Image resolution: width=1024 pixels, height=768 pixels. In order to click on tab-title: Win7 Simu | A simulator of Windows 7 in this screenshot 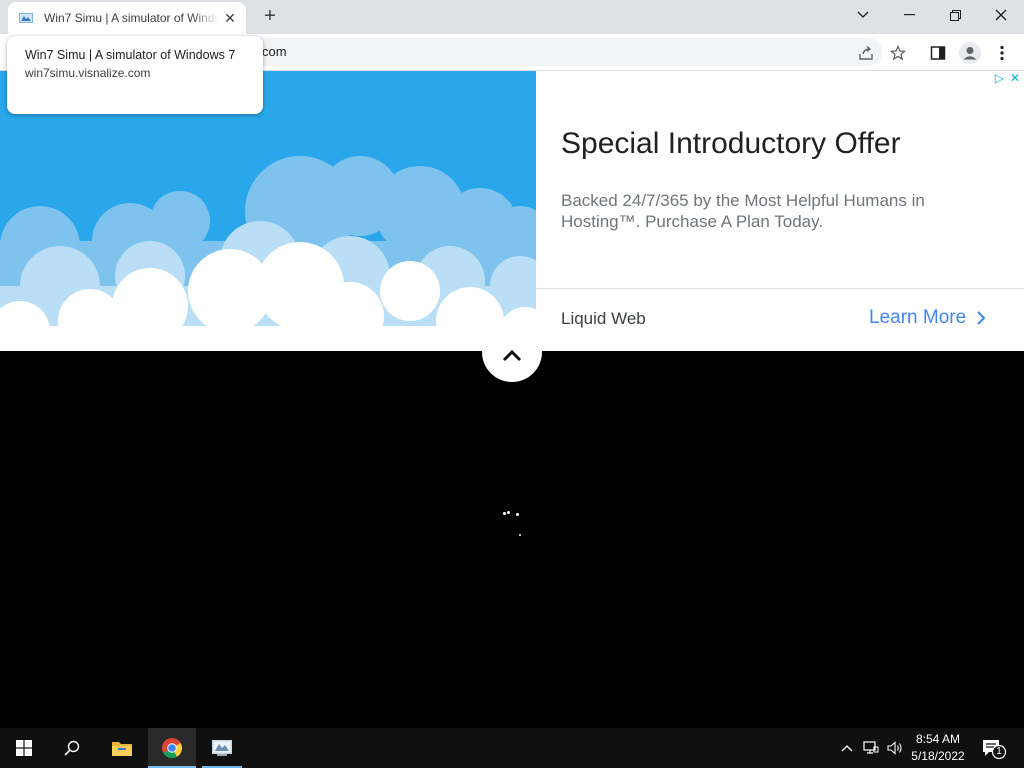, I will do `click(131, 18)`.